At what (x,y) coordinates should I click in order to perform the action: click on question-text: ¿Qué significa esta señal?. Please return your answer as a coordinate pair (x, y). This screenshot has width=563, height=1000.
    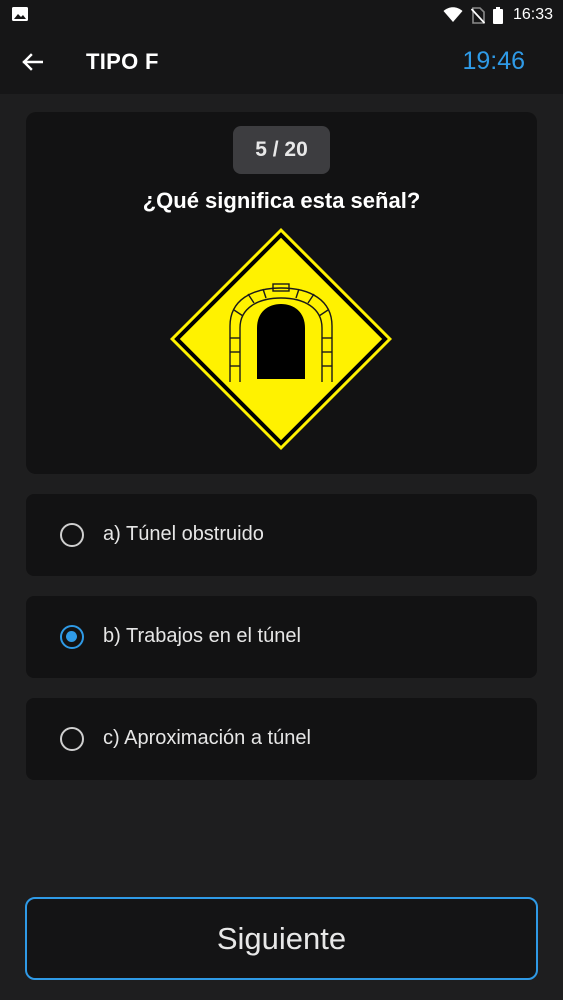
    Looking at the image, I should click on (281, 200).